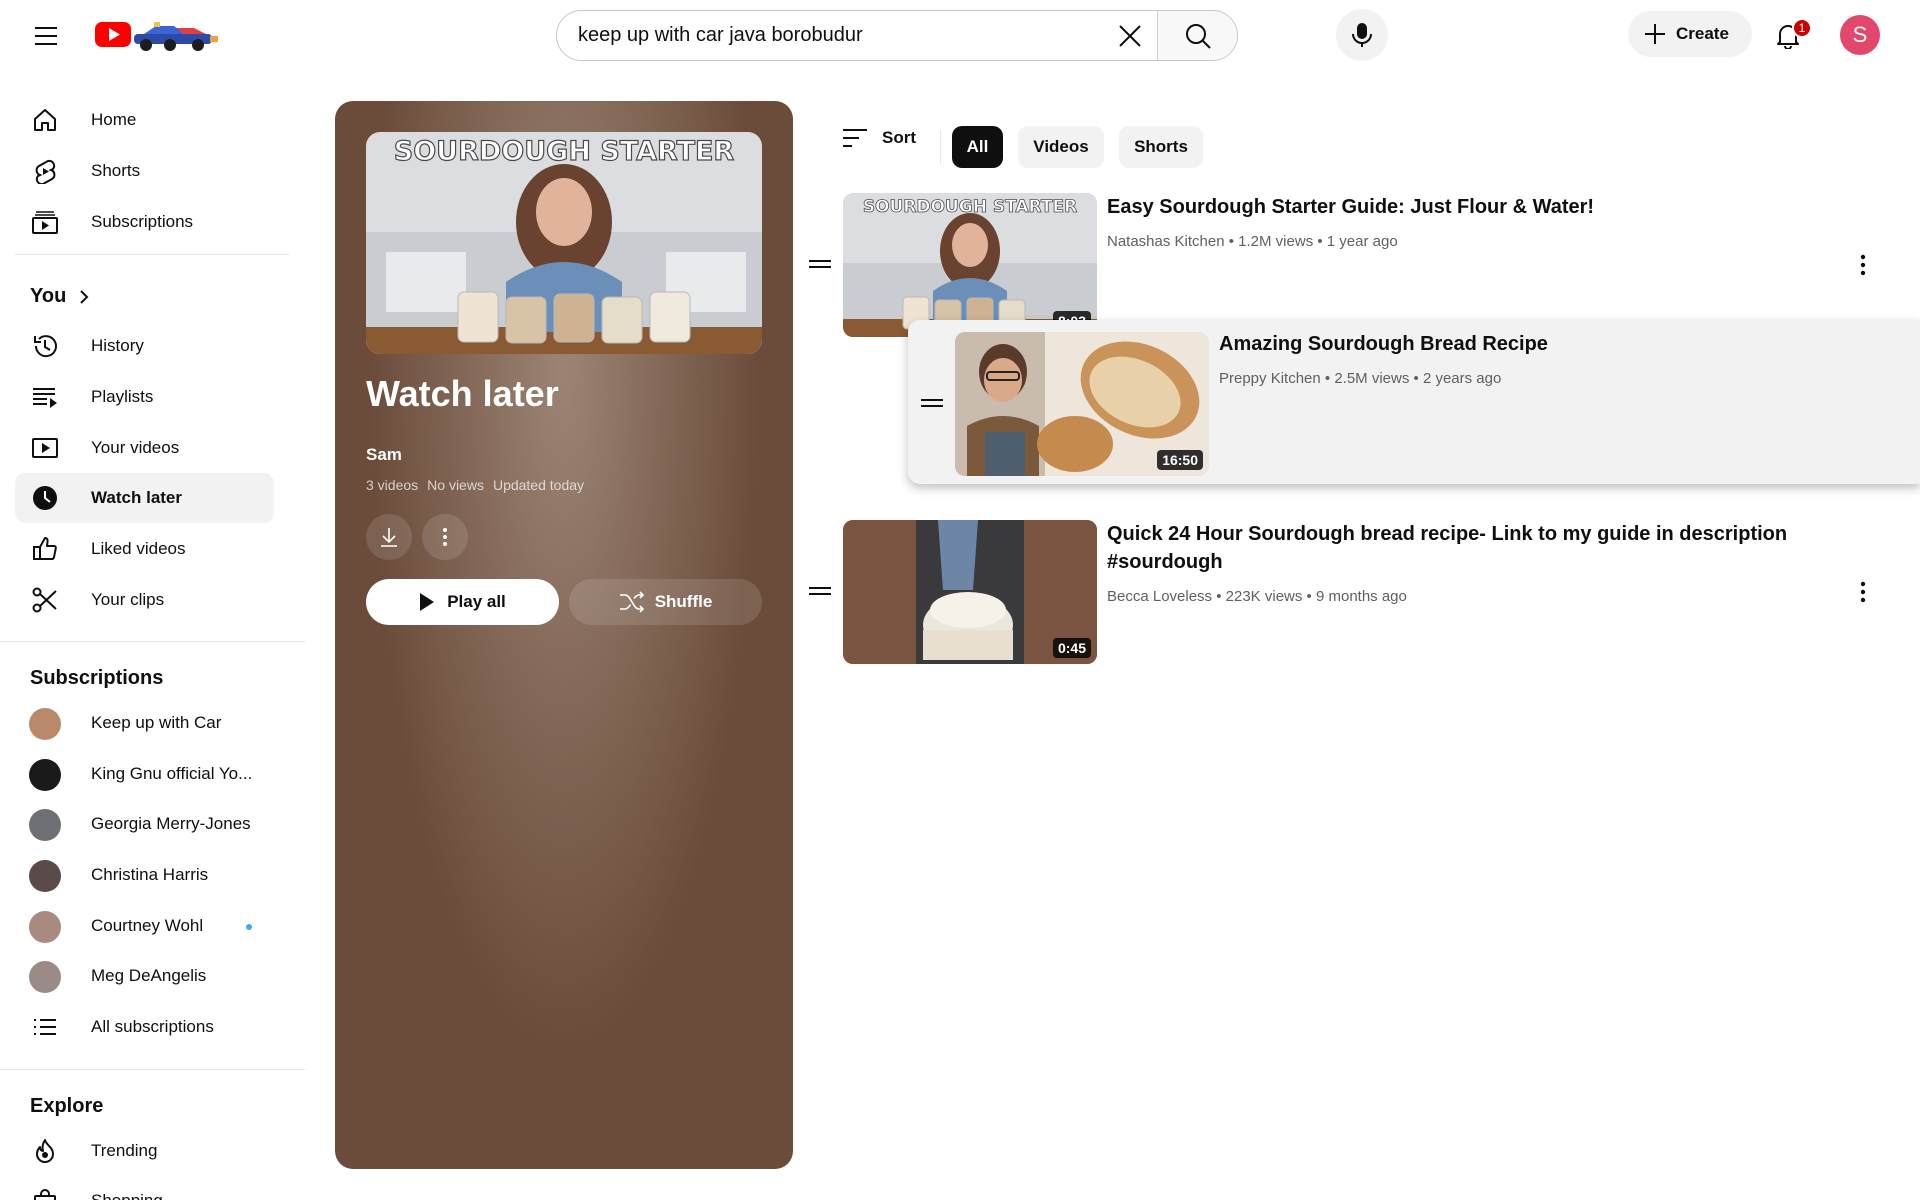  I want to click on chip-videos: Videos, so click(1061, 147).